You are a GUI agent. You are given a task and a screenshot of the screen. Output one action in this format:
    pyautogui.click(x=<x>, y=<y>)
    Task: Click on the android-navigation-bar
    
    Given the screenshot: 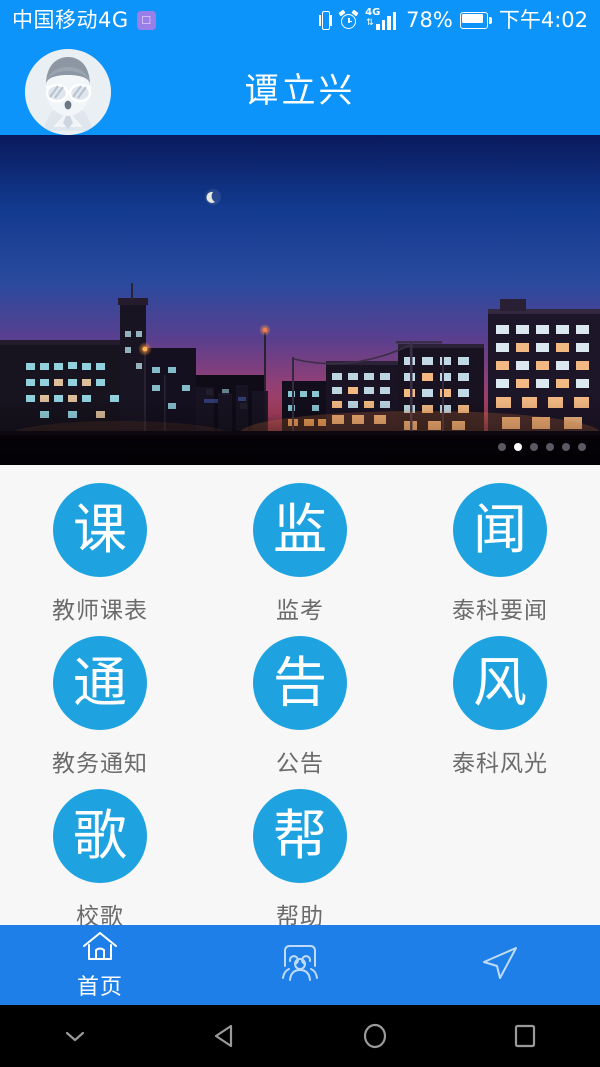 What is the action you would take?
    pyautogui.click(x=300, y=1036)
    